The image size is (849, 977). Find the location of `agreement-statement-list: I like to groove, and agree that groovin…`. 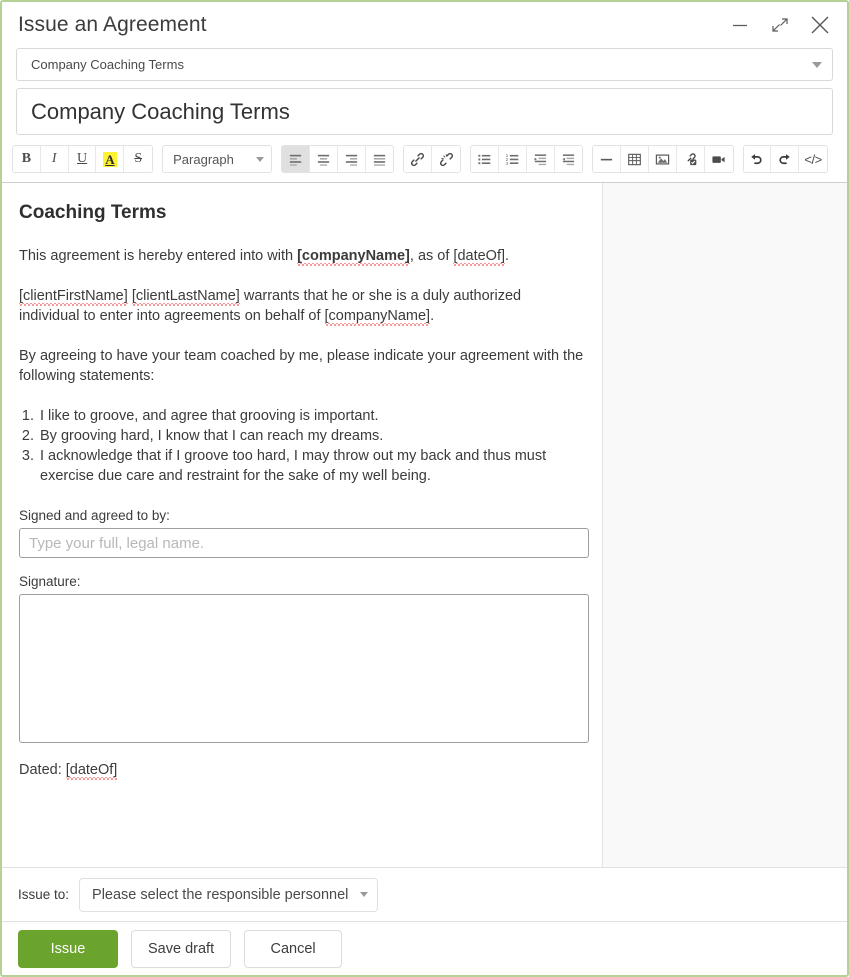

agreement-statement-list: I like to groove, and agree that groovin… is located at coordinates (302, 446).